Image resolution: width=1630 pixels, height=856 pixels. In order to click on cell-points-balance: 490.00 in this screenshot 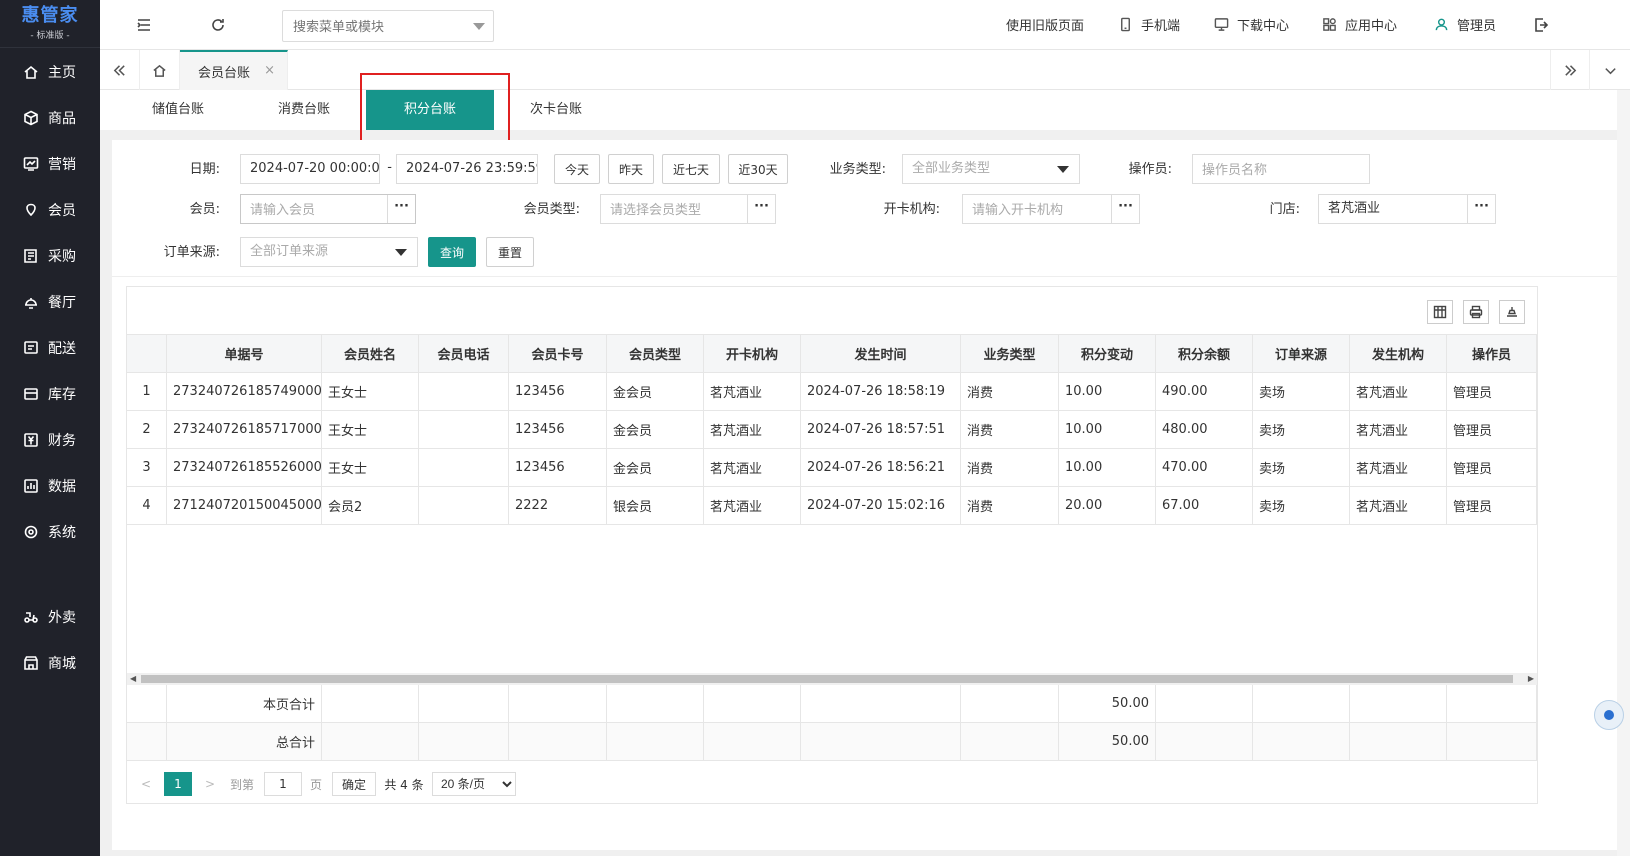, I will do `click(1204, 391)`.